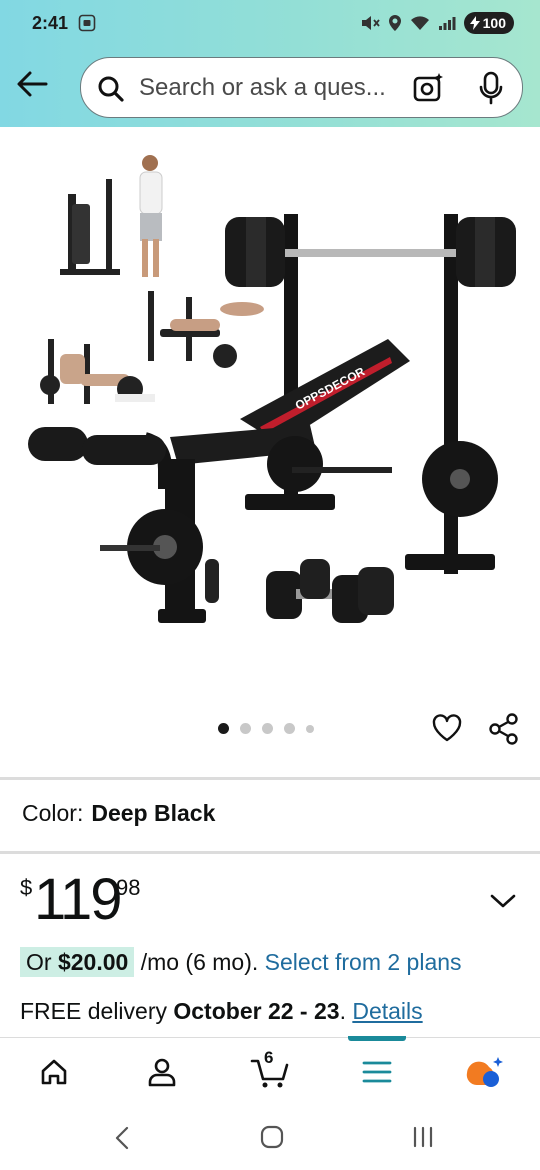 The width and height of the screenshot is (540, 1170). Describe the element at coordinates (503, 901) in the screenshot. I see `chevron-down-icon` at that location.